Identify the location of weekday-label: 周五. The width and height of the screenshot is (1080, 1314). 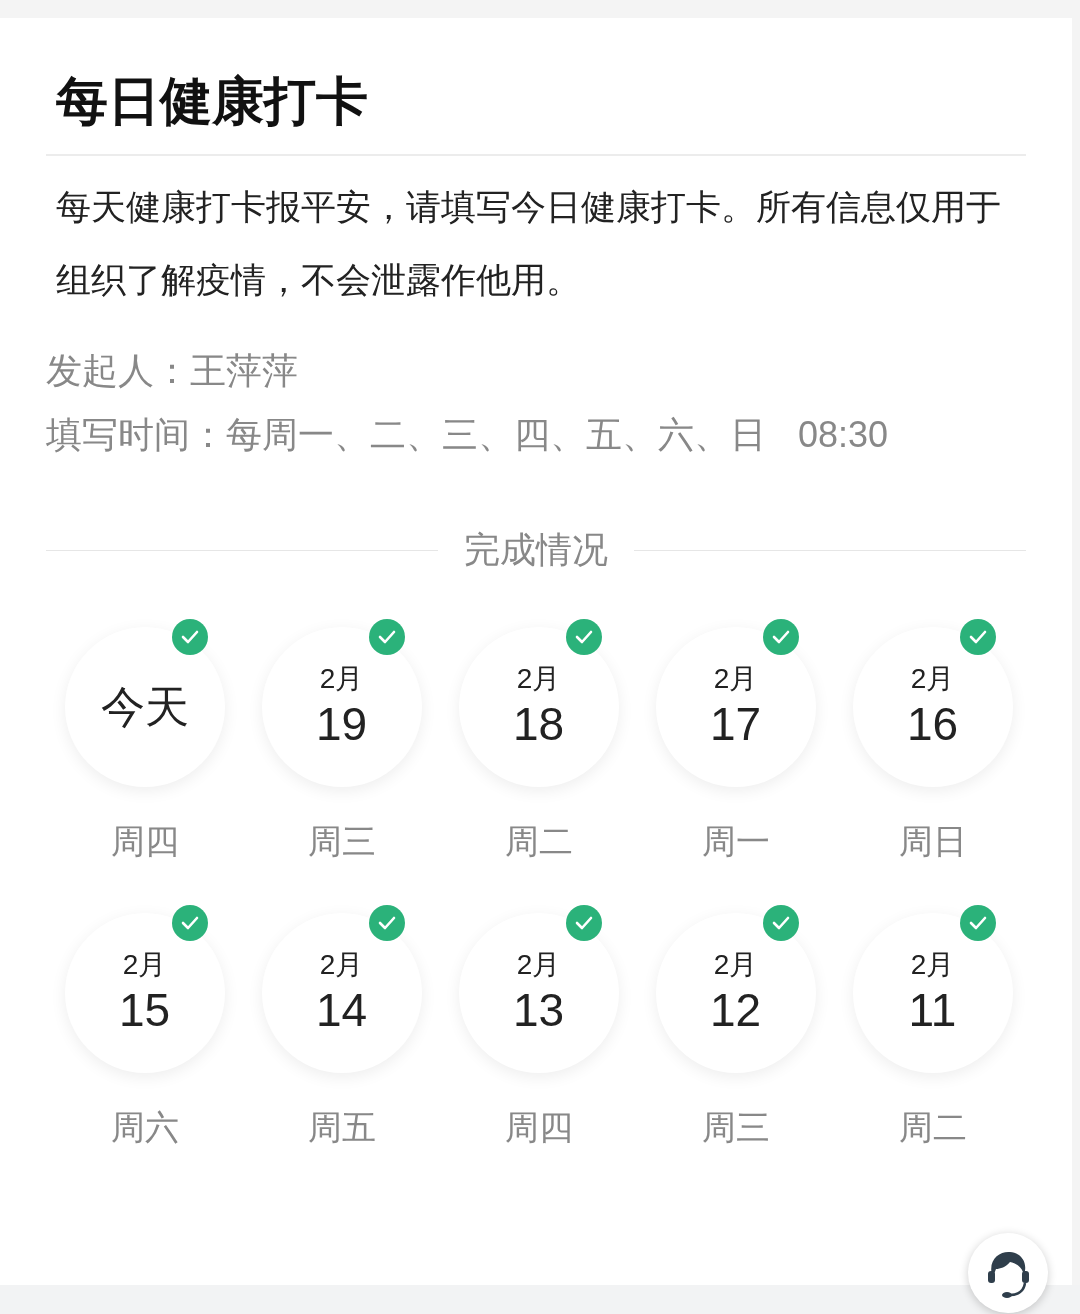
(341, 1128).